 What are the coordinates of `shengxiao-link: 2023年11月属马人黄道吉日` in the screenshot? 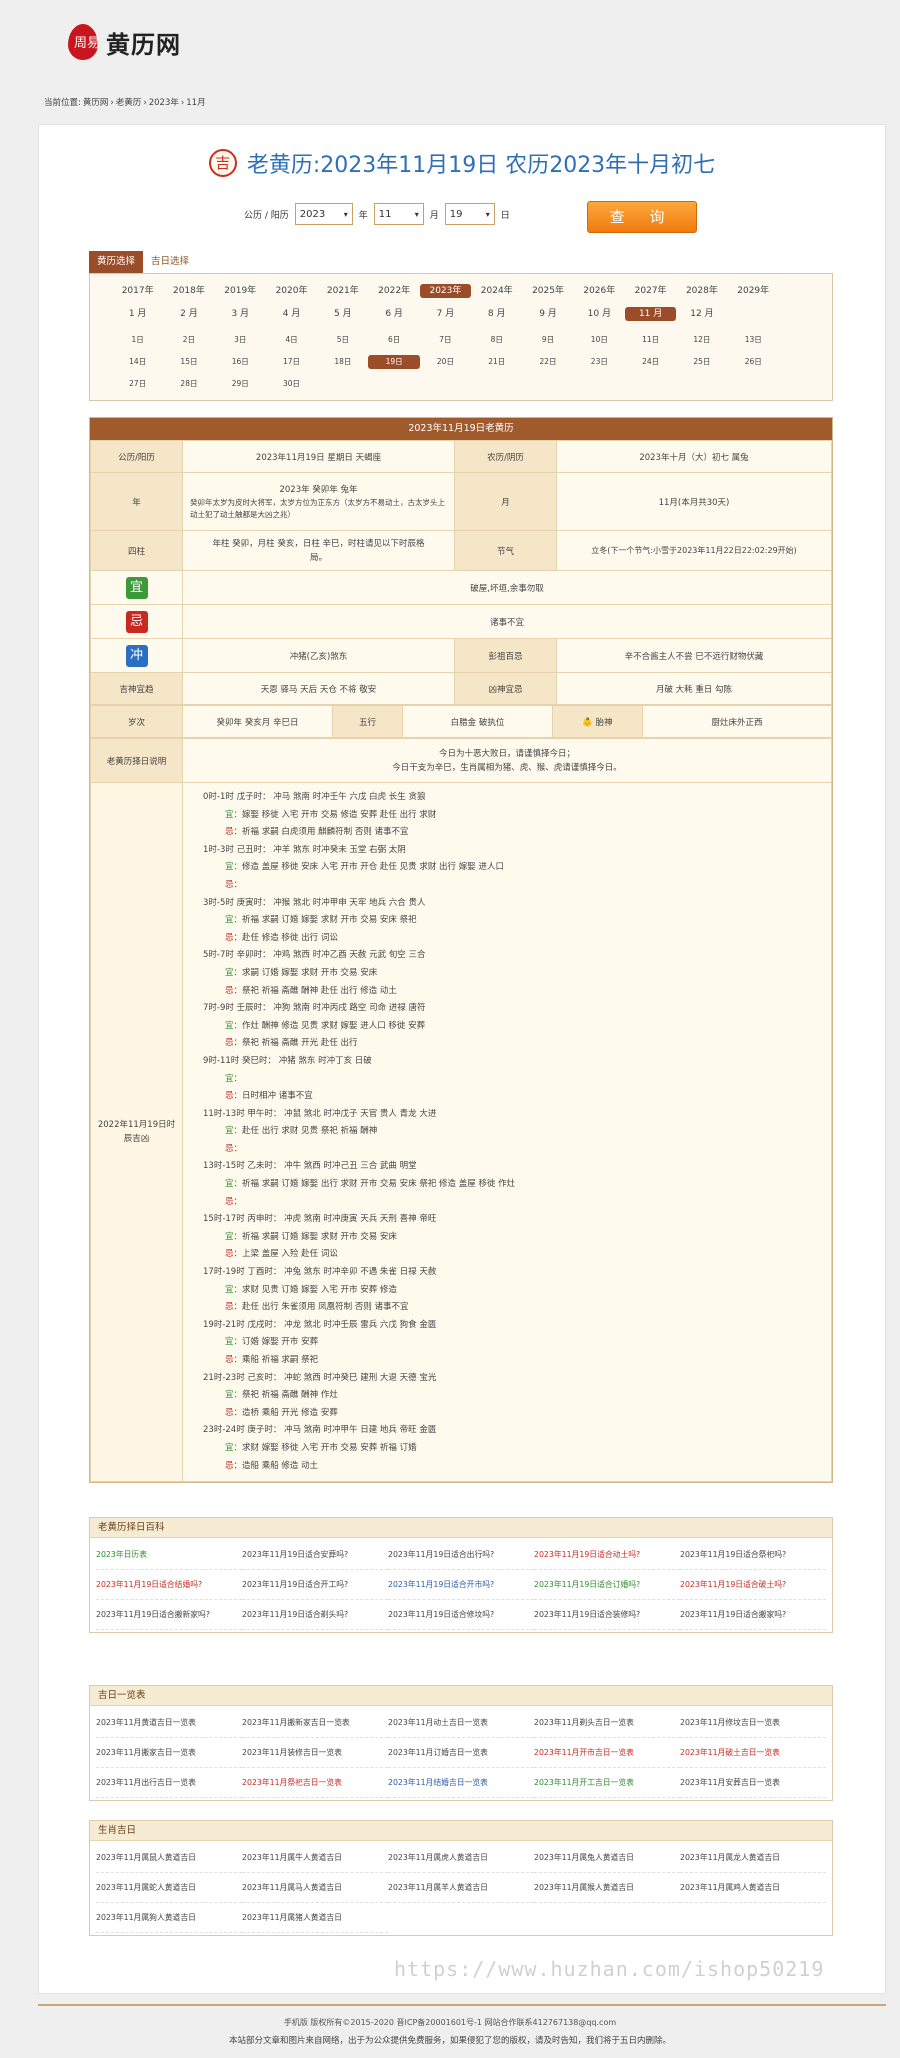 It's located at (315, 1888).